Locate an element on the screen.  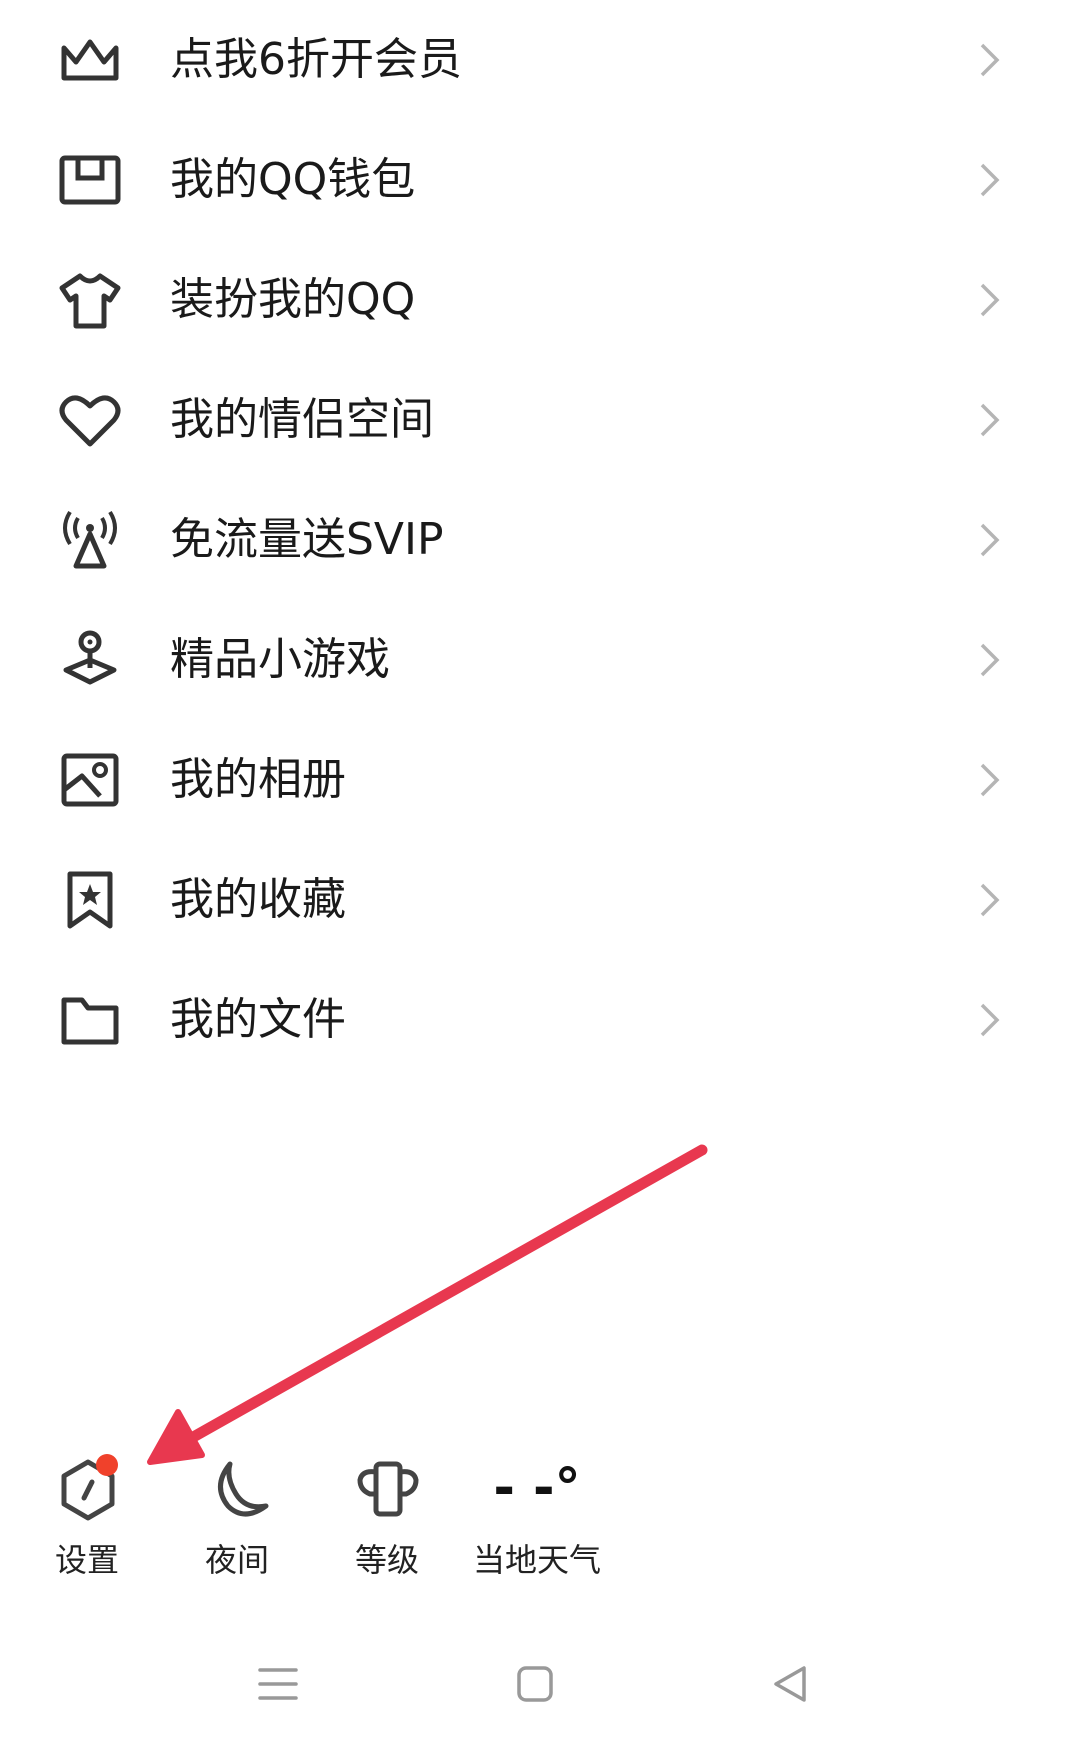
night-mode-button: 夜间 is located at coordinates (237, 1515).